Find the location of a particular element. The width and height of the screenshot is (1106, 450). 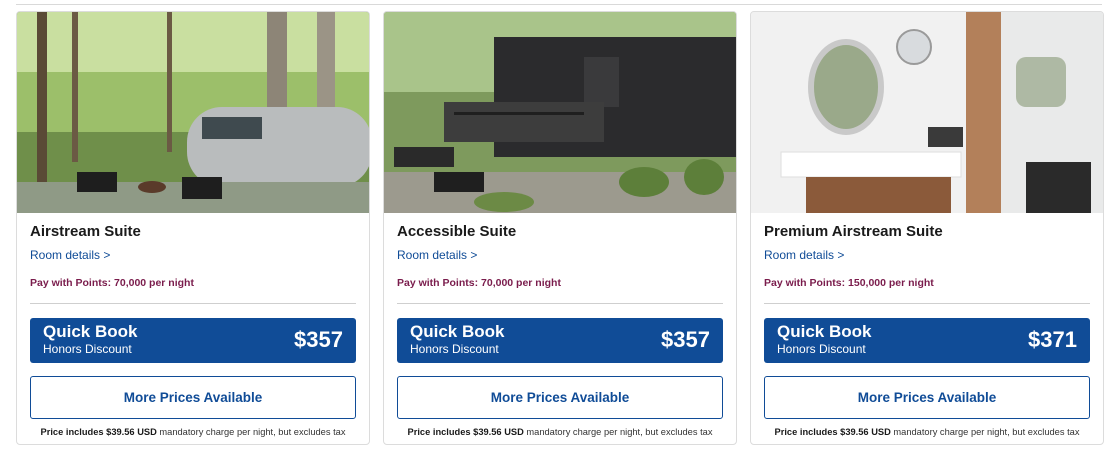

room-name: Airstream Suite is located at coordinates (85, 231).